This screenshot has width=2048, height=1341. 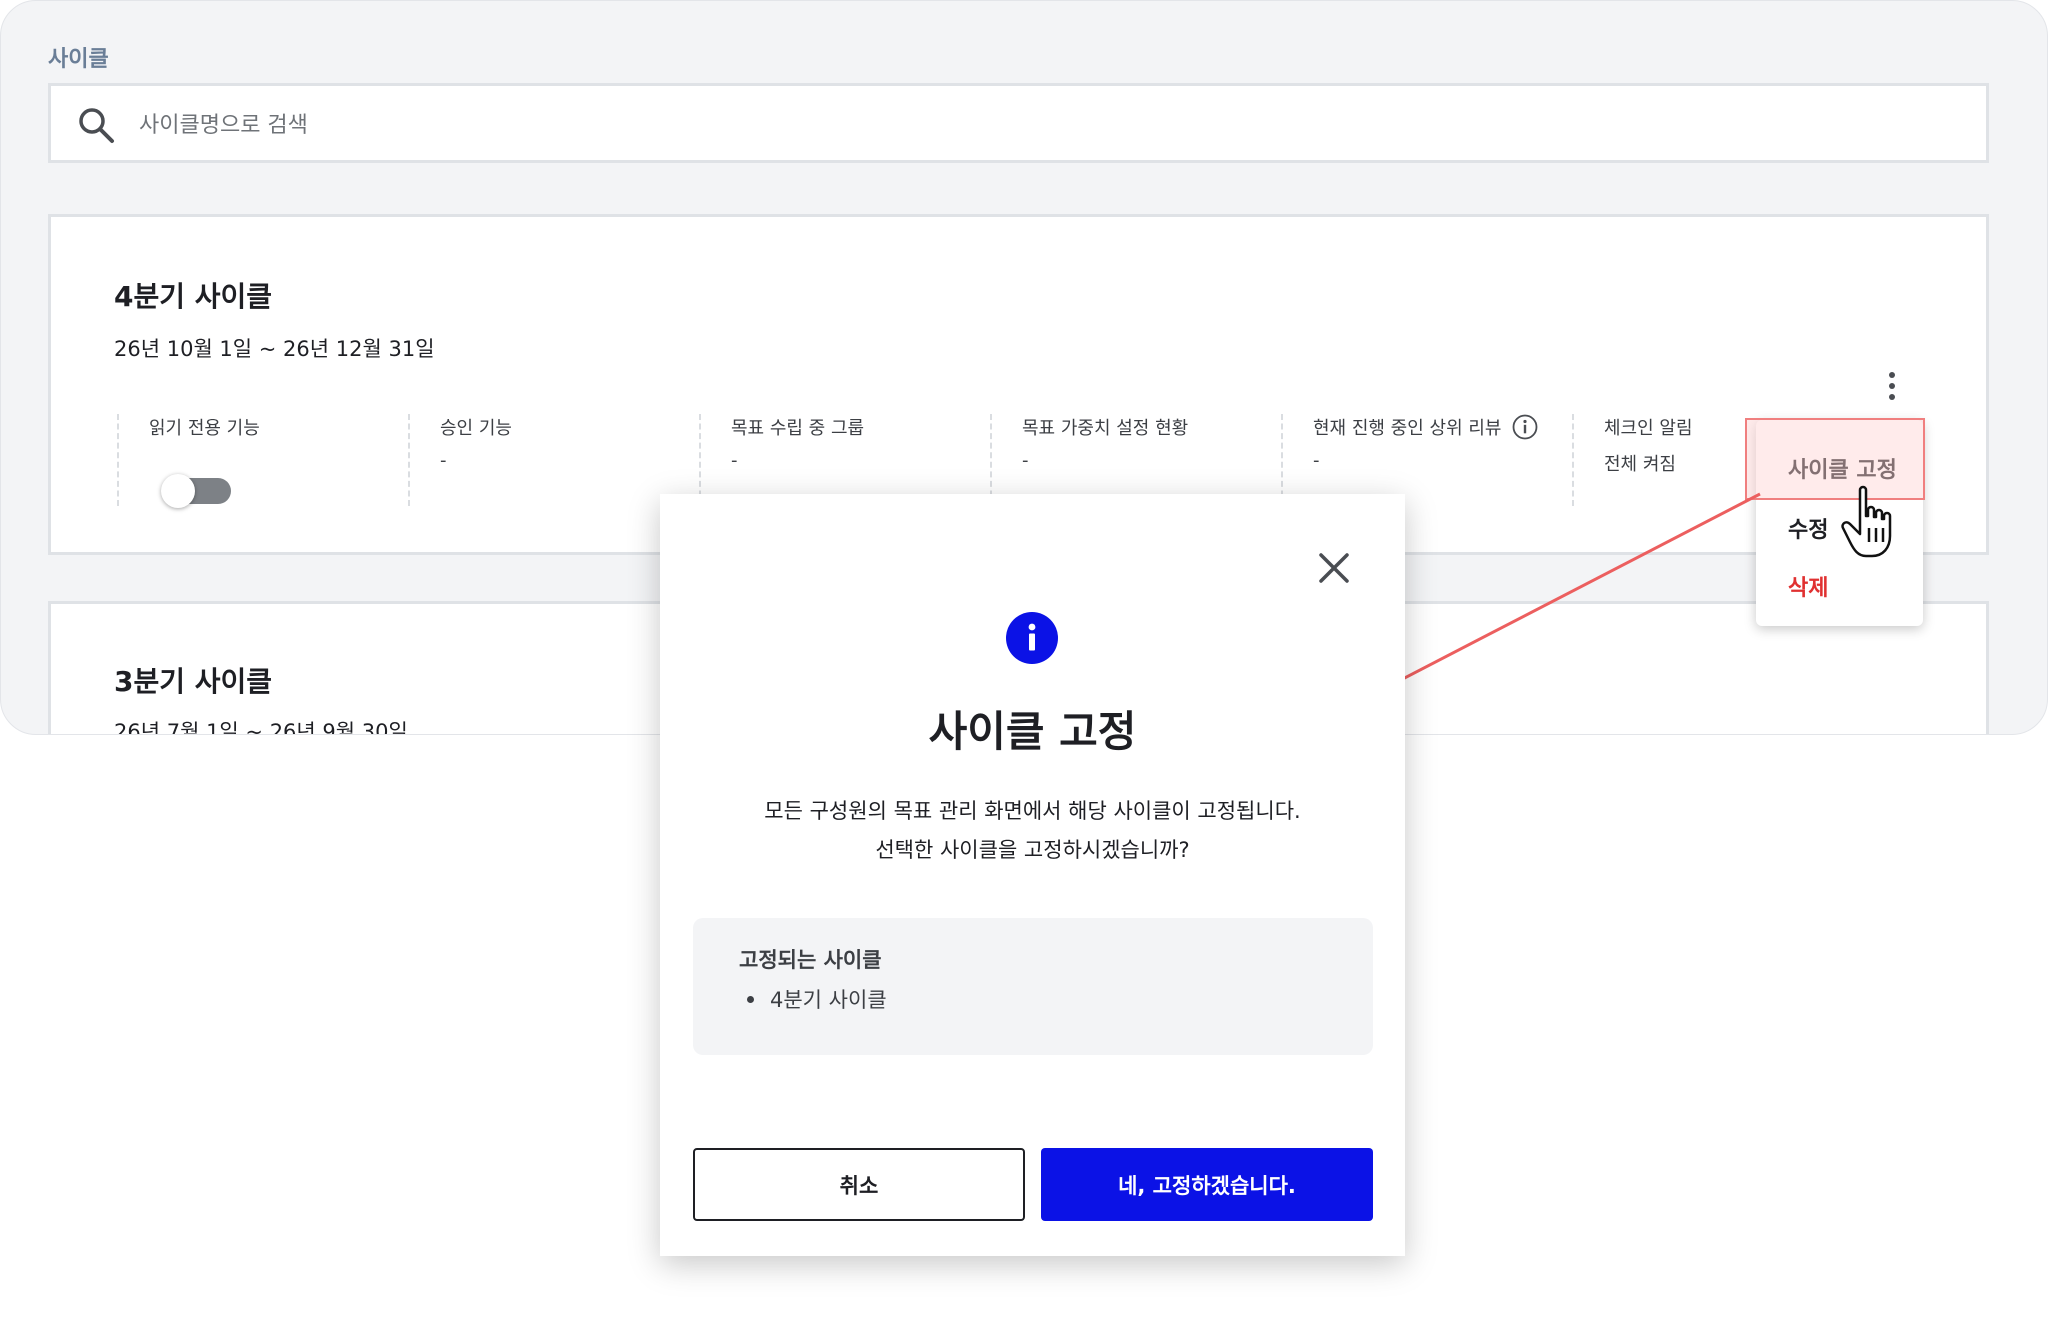 What do you see at coordinates (1334, 568) in the screenshot?
I see `close-icon` at bounding box center [1334, 568].